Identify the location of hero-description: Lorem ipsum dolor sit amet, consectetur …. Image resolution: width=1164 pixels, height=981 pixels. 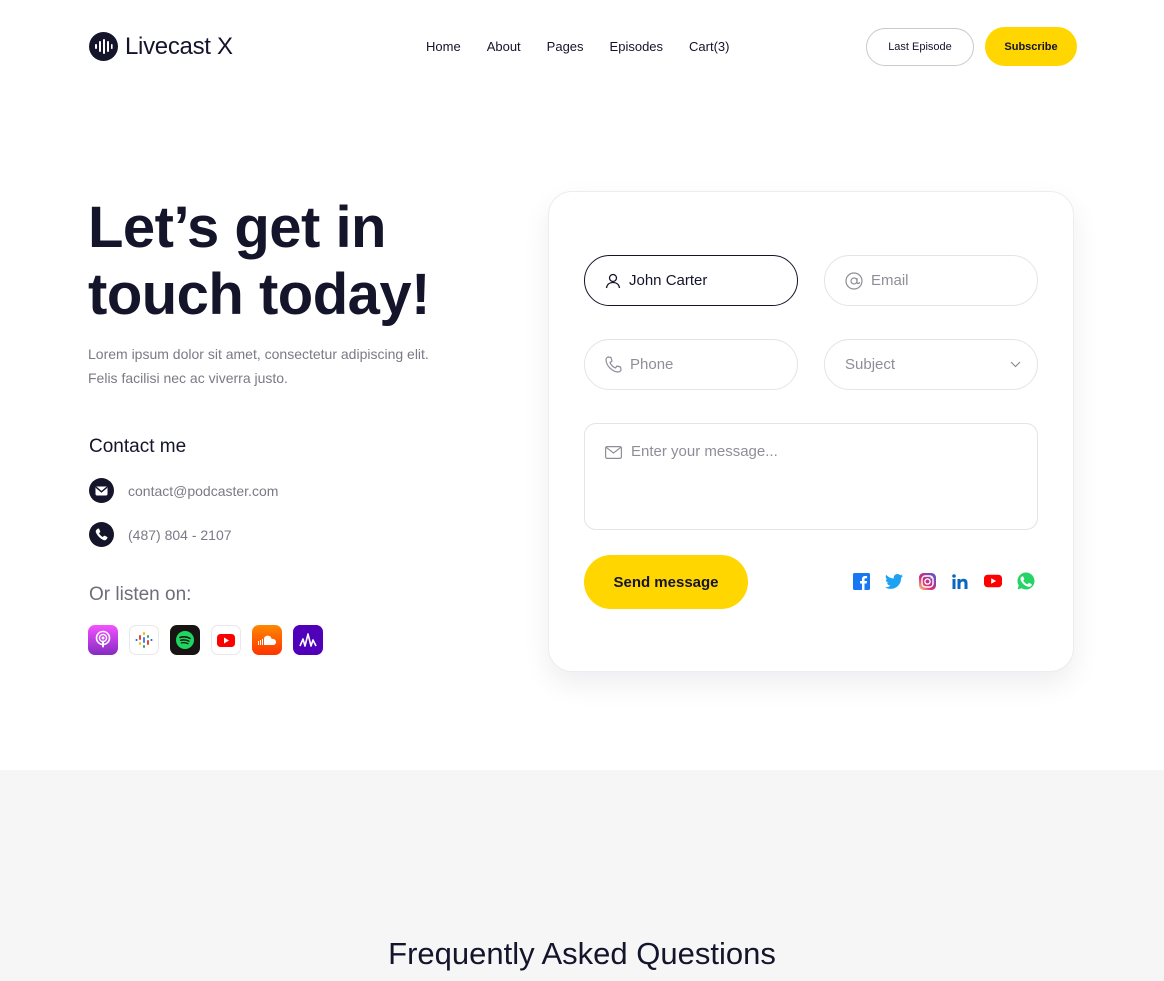
(288, 366).